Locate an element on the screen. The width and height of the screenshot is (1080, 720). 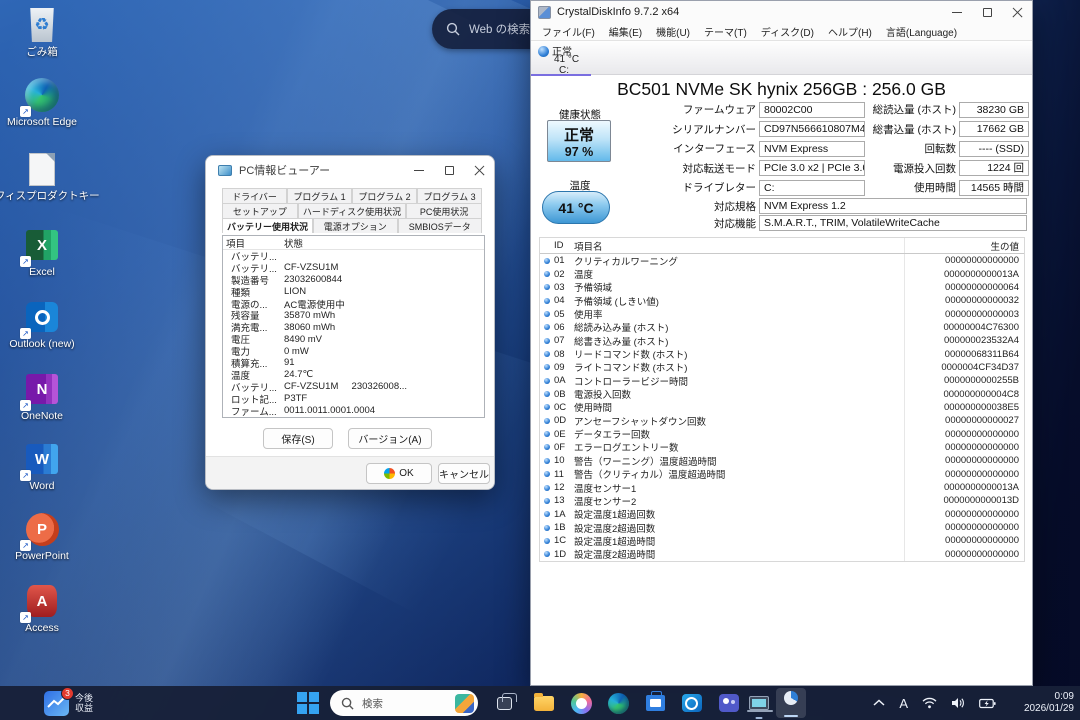
desktop-icon-powerpoint: P ↗ PowerPoint is located at coordinates (42, 536).